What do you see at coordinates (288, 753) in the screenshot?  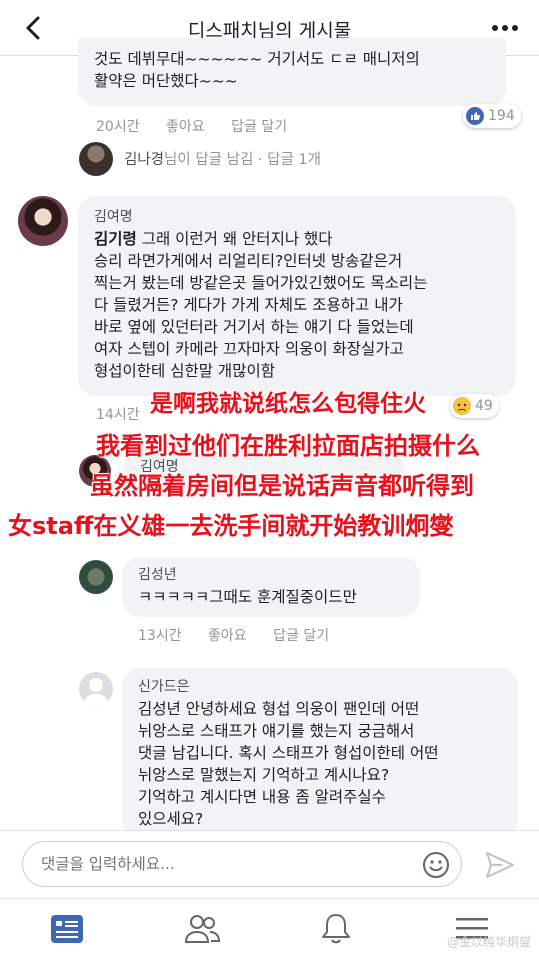 I see `comment-text-line: 댓글 남깁니다. 혹시 스태프가 형섭이한테 어떤` at bounding box center [288, 753].